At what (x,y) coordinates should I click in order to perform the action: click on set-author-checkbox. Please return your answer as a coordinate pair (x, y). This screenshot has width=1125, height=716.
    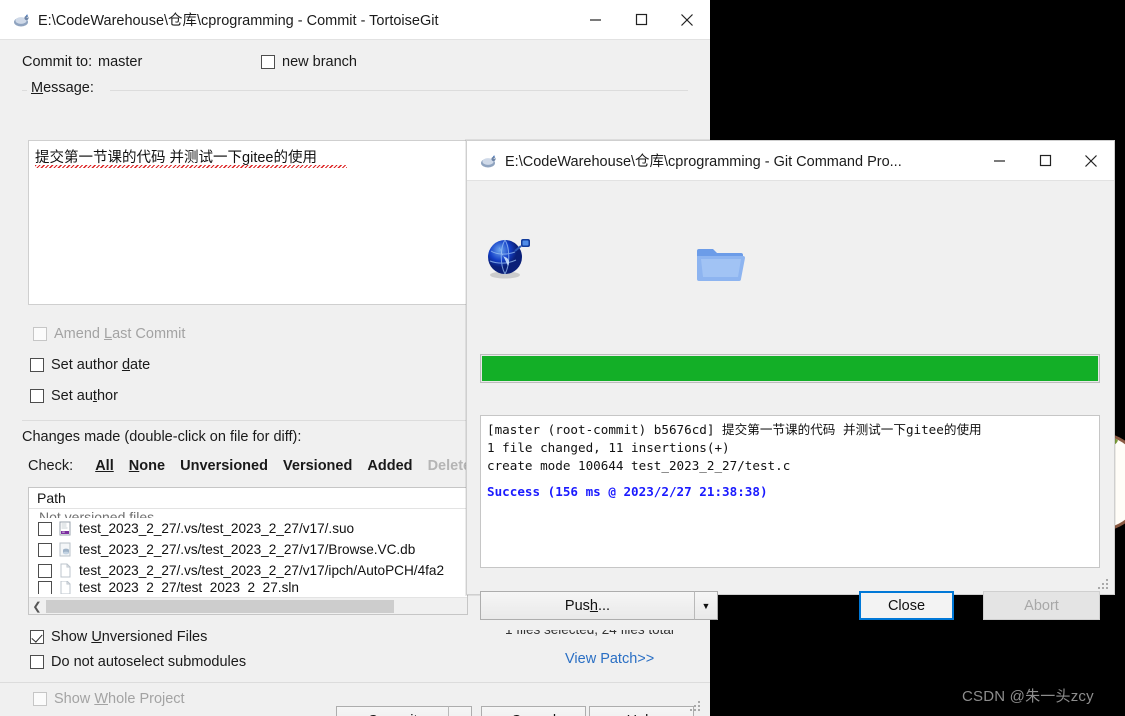
    Looking at the image, I should click on (37, 396).